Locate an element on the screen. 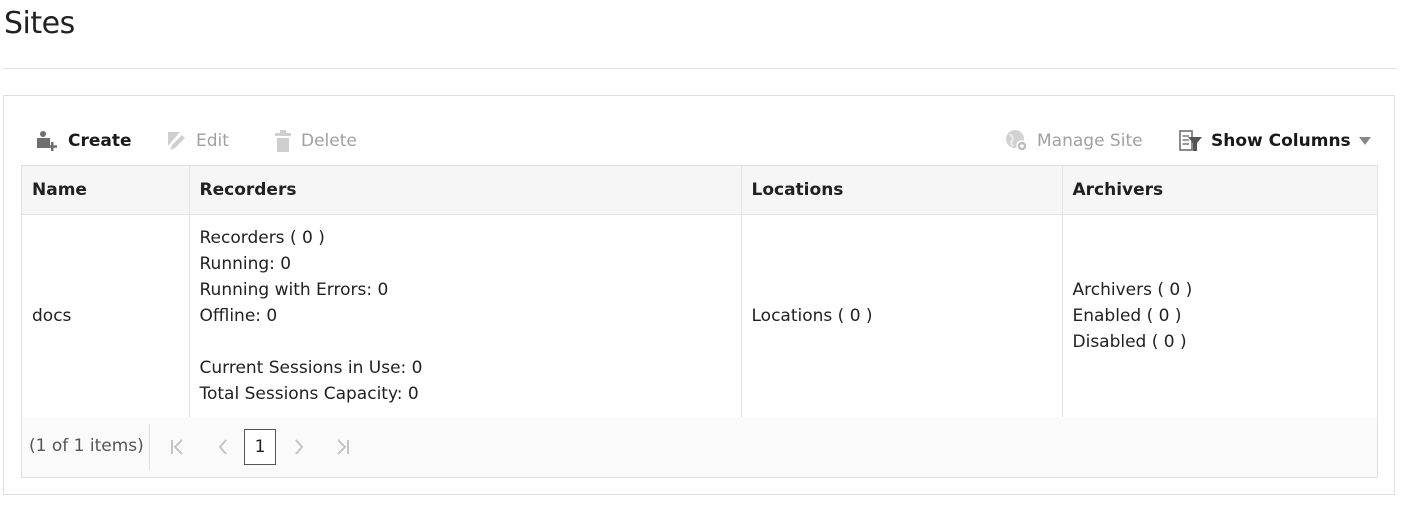  toolbar-menu-button is located at coordinates (1369, 141).